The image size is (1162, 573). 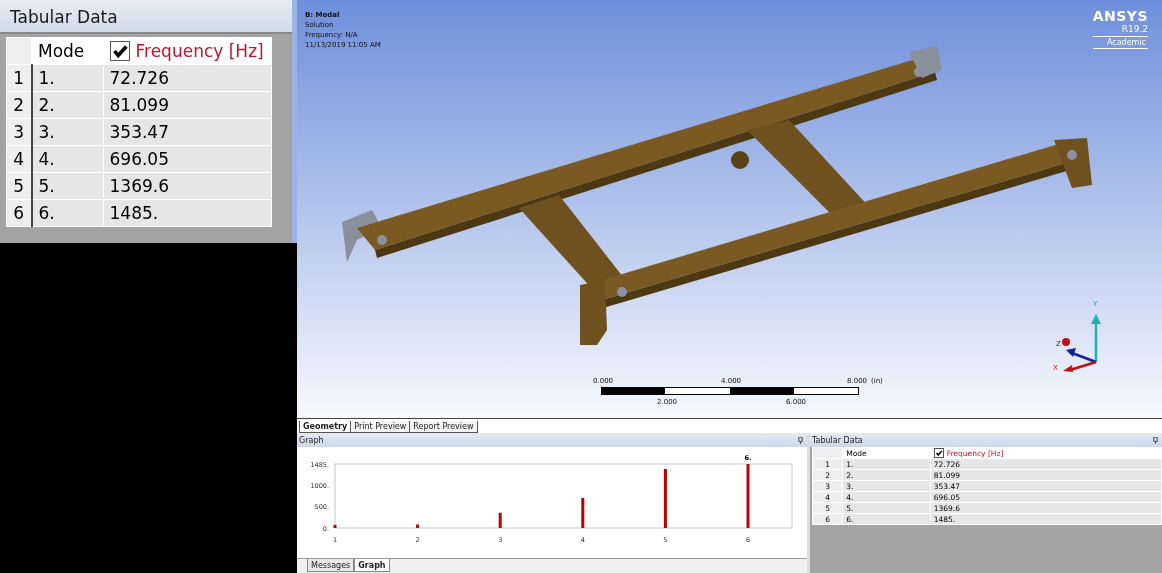 What do you see at coordinates (443, 427) in the screenshot?
I see `view-tab: Report Preview` at bounding box center [443, 427].